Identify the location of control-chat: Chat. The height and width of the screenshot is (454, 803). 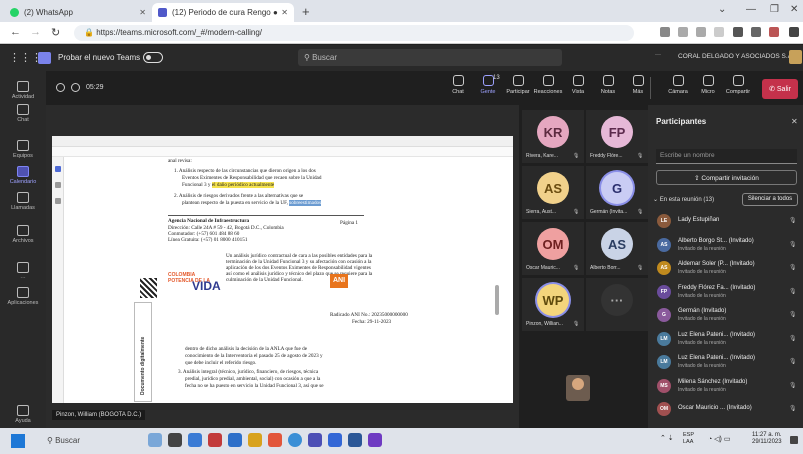
(458, 85).